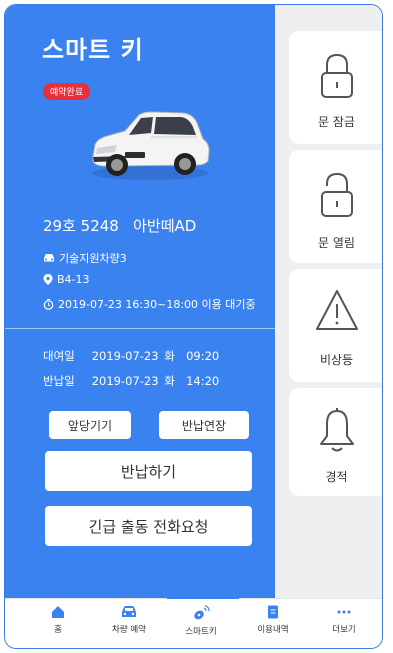 The width and height of the screenshot is (393, 653). Describe the element at coordinates (148, 526) in the screenshot. I see `emergency-call-button: 긴급 출동 전화요청` at that location.